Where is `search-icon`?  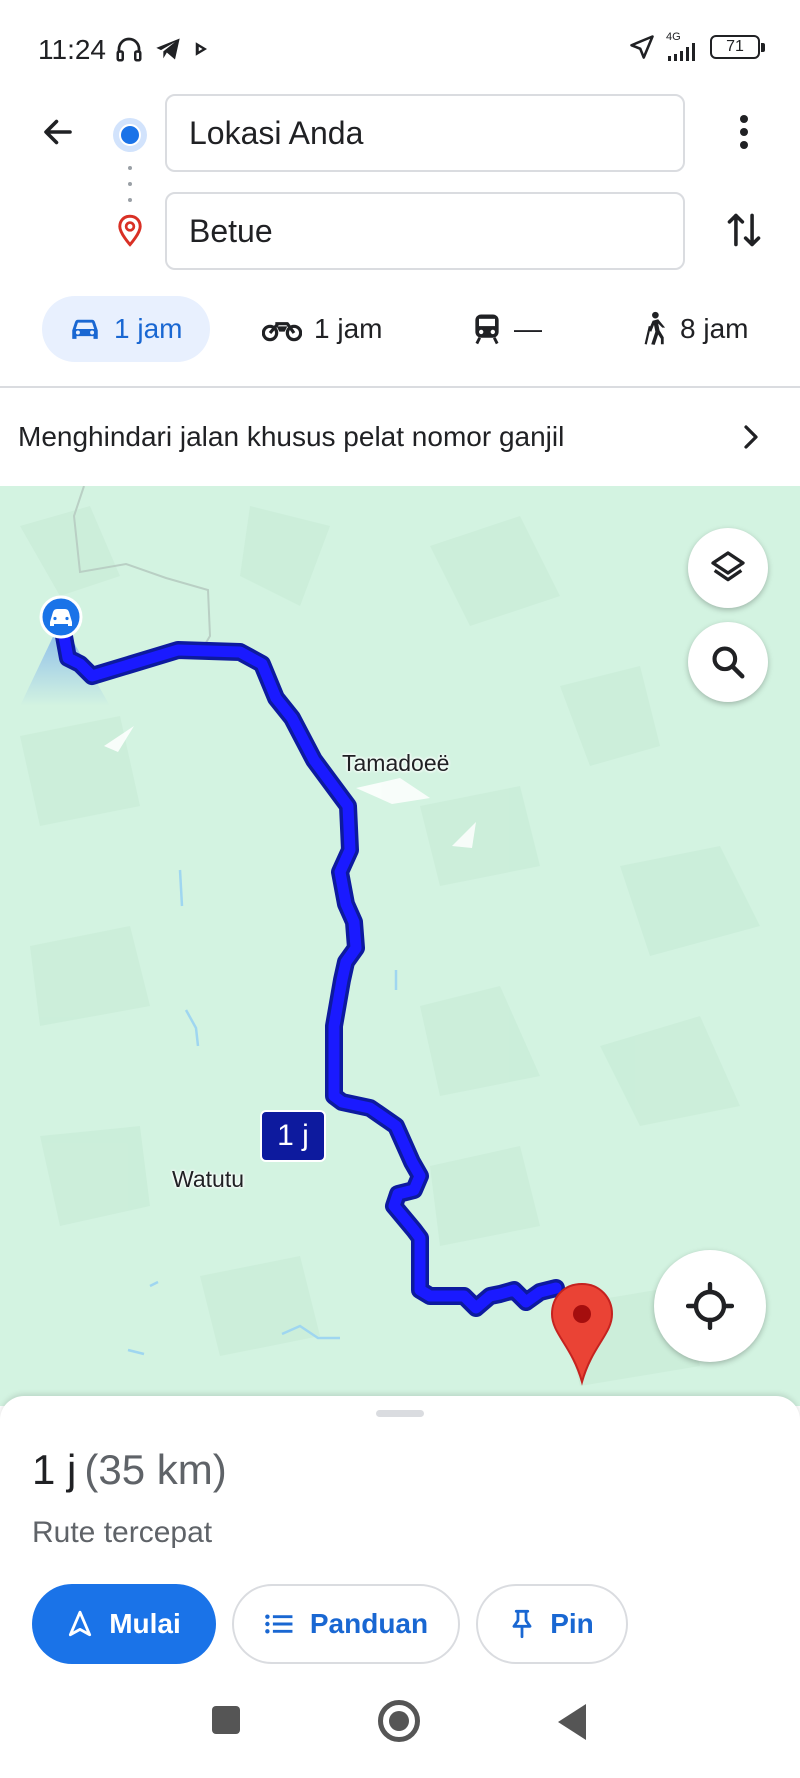
search-icon is located at coordinates (728, 662).